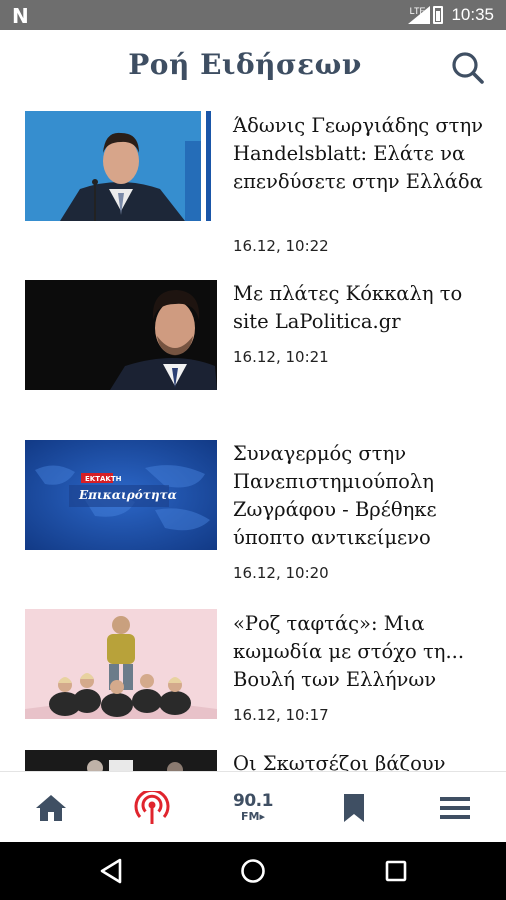 This screenshot has width=506, height=900. I want to click on nav-live-radio, so click(152, 807).